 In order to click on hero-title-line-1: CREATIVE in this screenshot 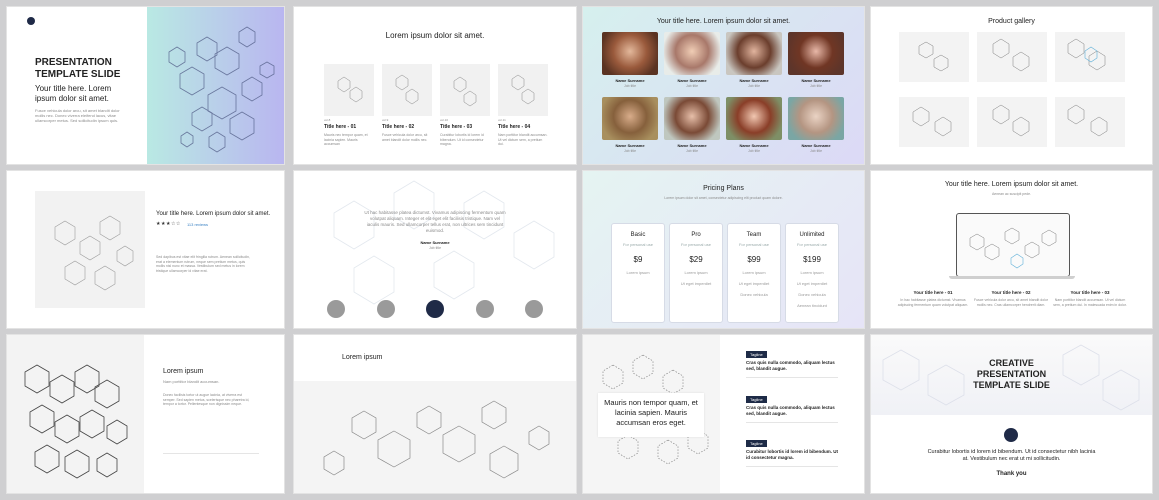, I will do `click(1011, 363)`.